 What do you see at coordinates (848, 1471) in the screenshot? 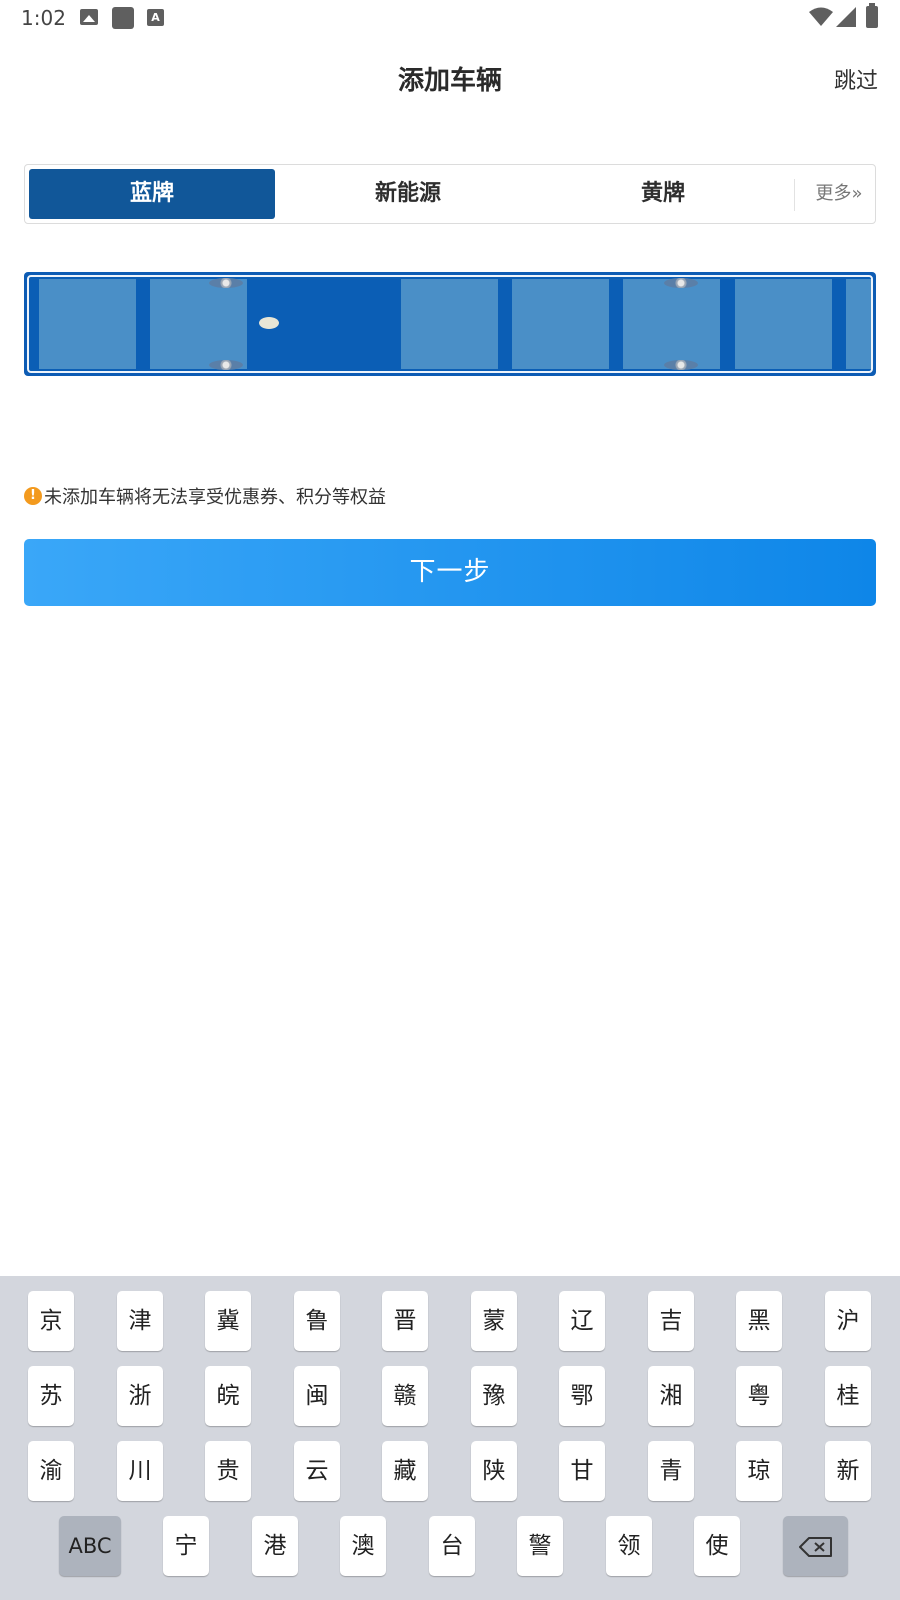
I see `province-key: 新` at bounding box center [848, 1471].